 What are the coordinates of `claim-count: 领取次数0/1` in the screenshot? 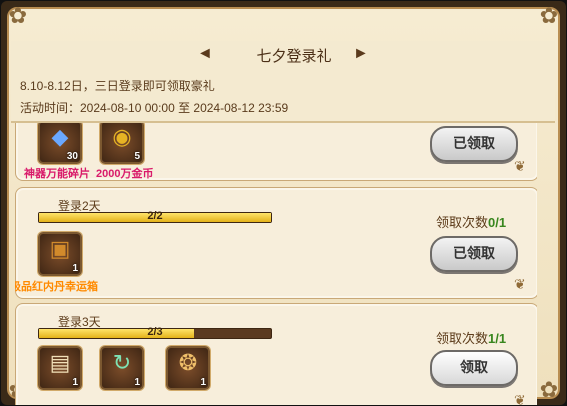 It's located at (471, 222).